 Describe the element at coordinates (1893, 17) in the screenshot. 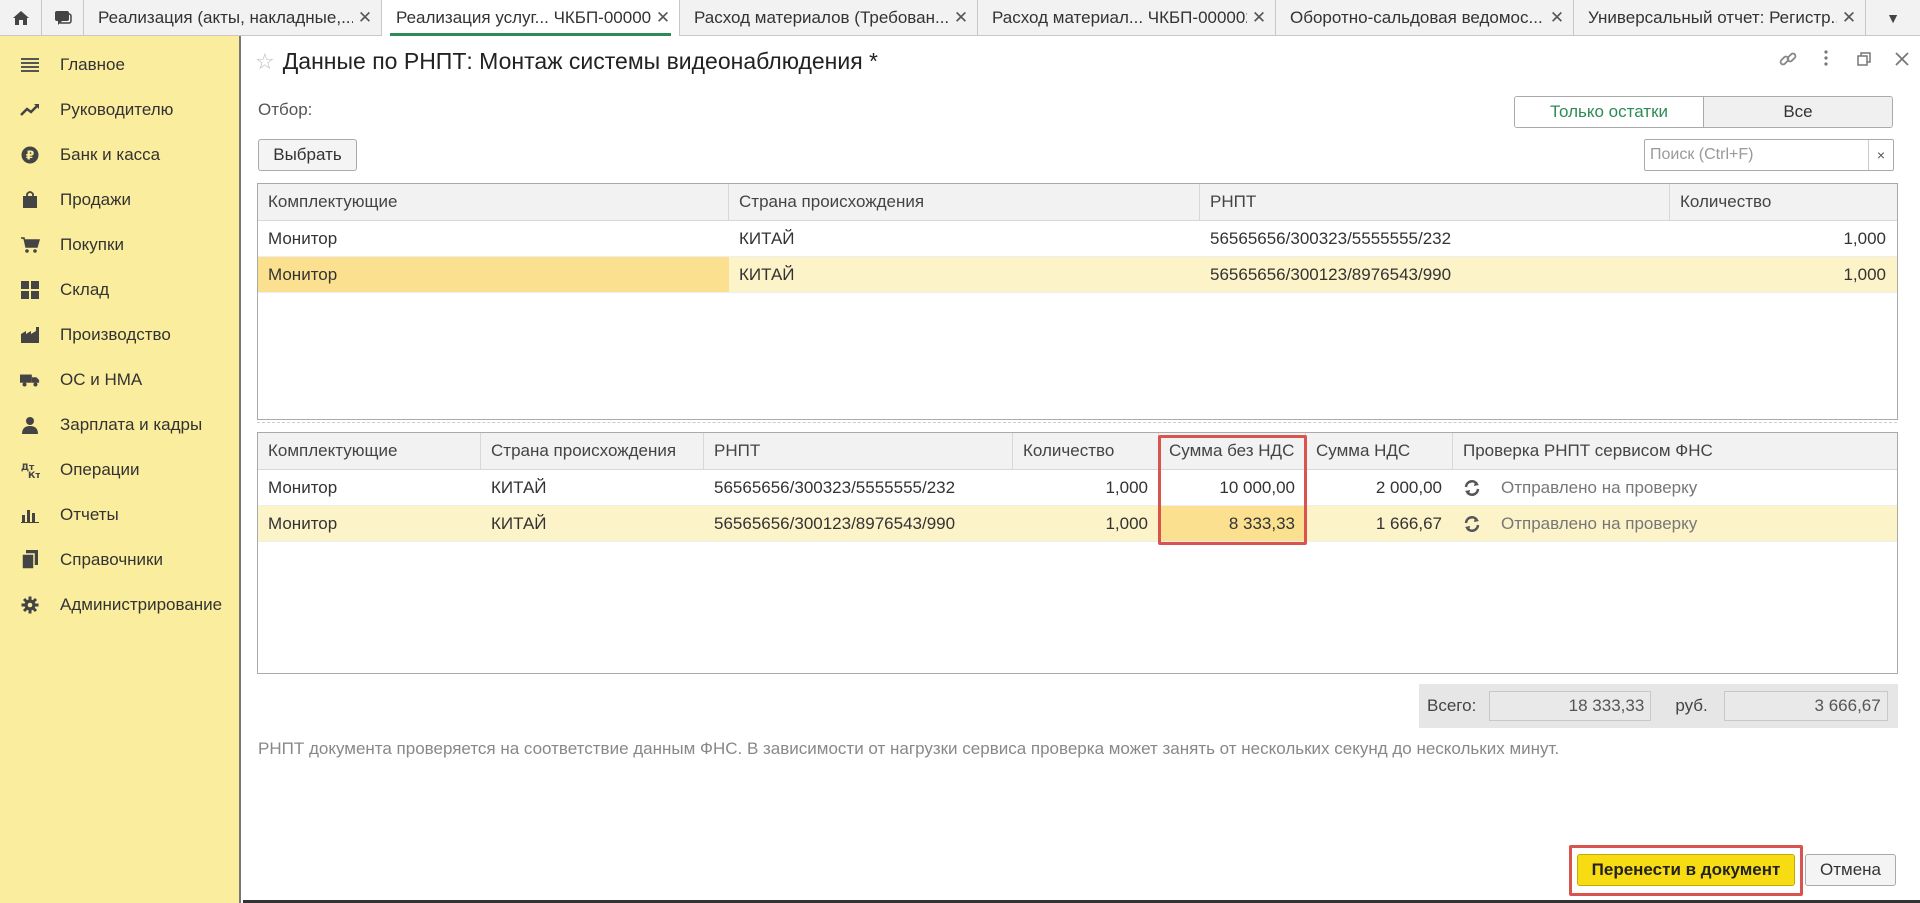

I see `tabs-dropdown-button: ▼` at that location.